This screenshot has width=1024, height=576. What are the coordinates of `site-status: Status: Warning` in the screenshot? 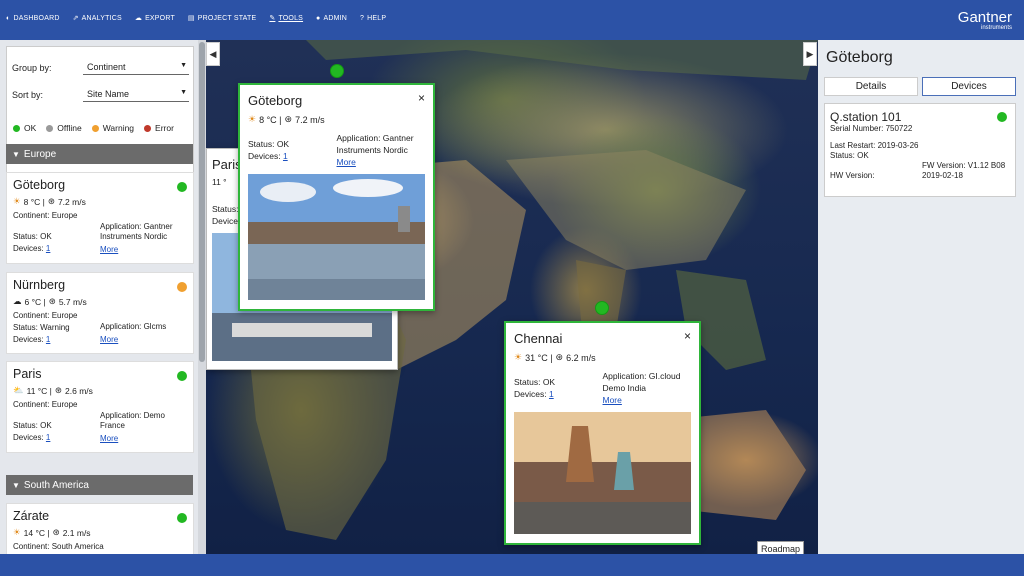 It's located at (41, 327).